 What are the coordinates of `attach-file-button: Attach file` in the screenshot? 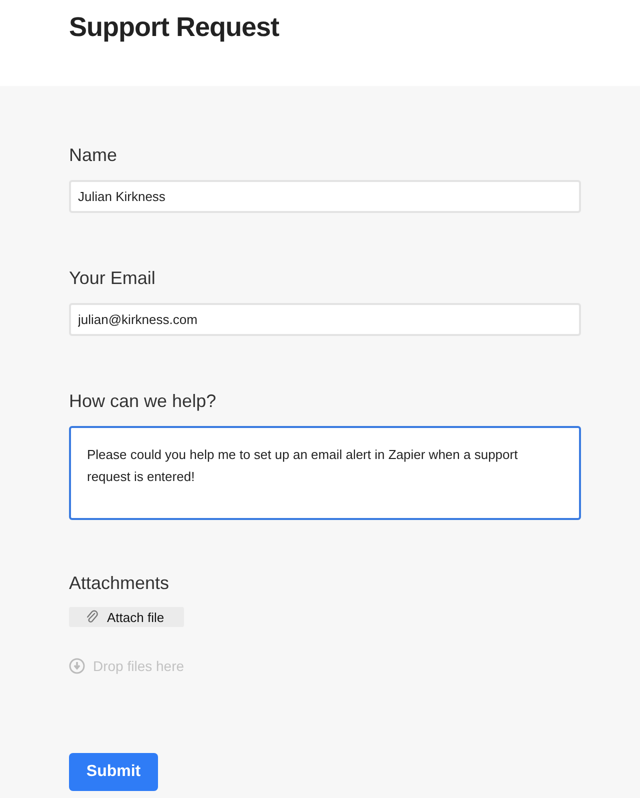 It's located at (126, 617).